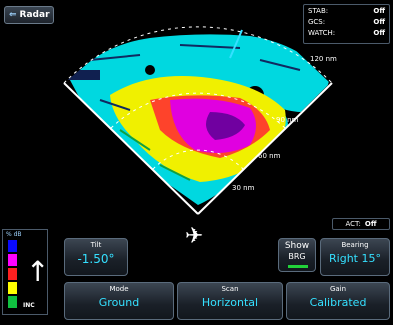 The height and width of the screenshot is (325, 393). Describe the element at coordinates (287, 120) in the screenshot. I see `range-label-90: 90 nm` at that location.